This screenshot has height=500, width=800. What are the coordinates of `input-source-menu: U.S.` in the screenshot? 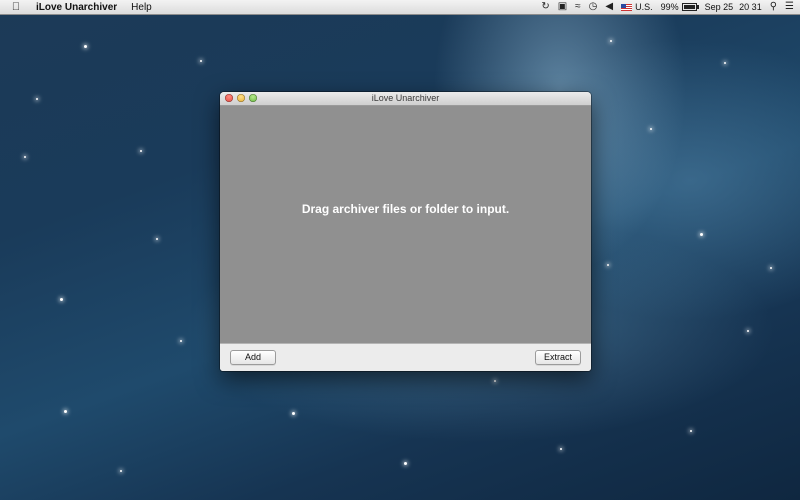 It's located at (637, 7).